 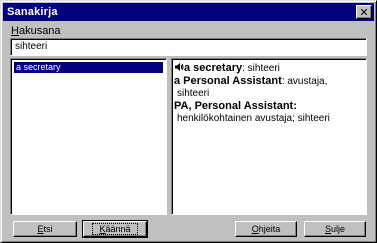 I want to click on entry-term: PA, Personal Assistant, so click(x=234, y=106).